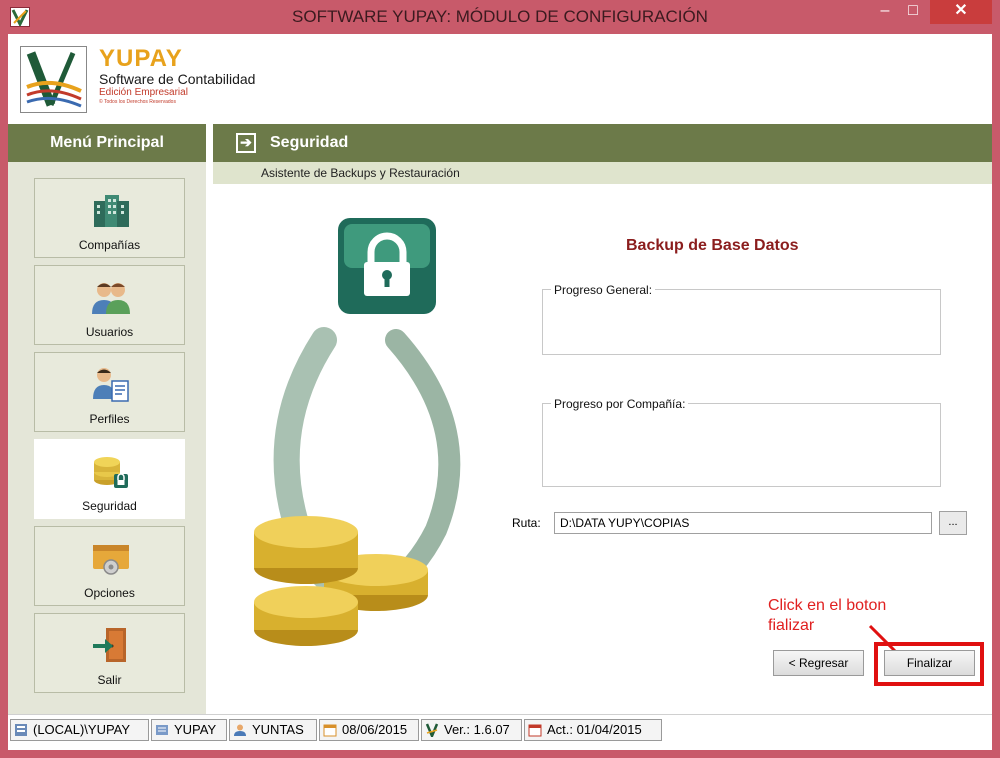 This screenshot has width=1000, height=758. I want to click on sidebar-item-salir: Salir, so click(109, 653).